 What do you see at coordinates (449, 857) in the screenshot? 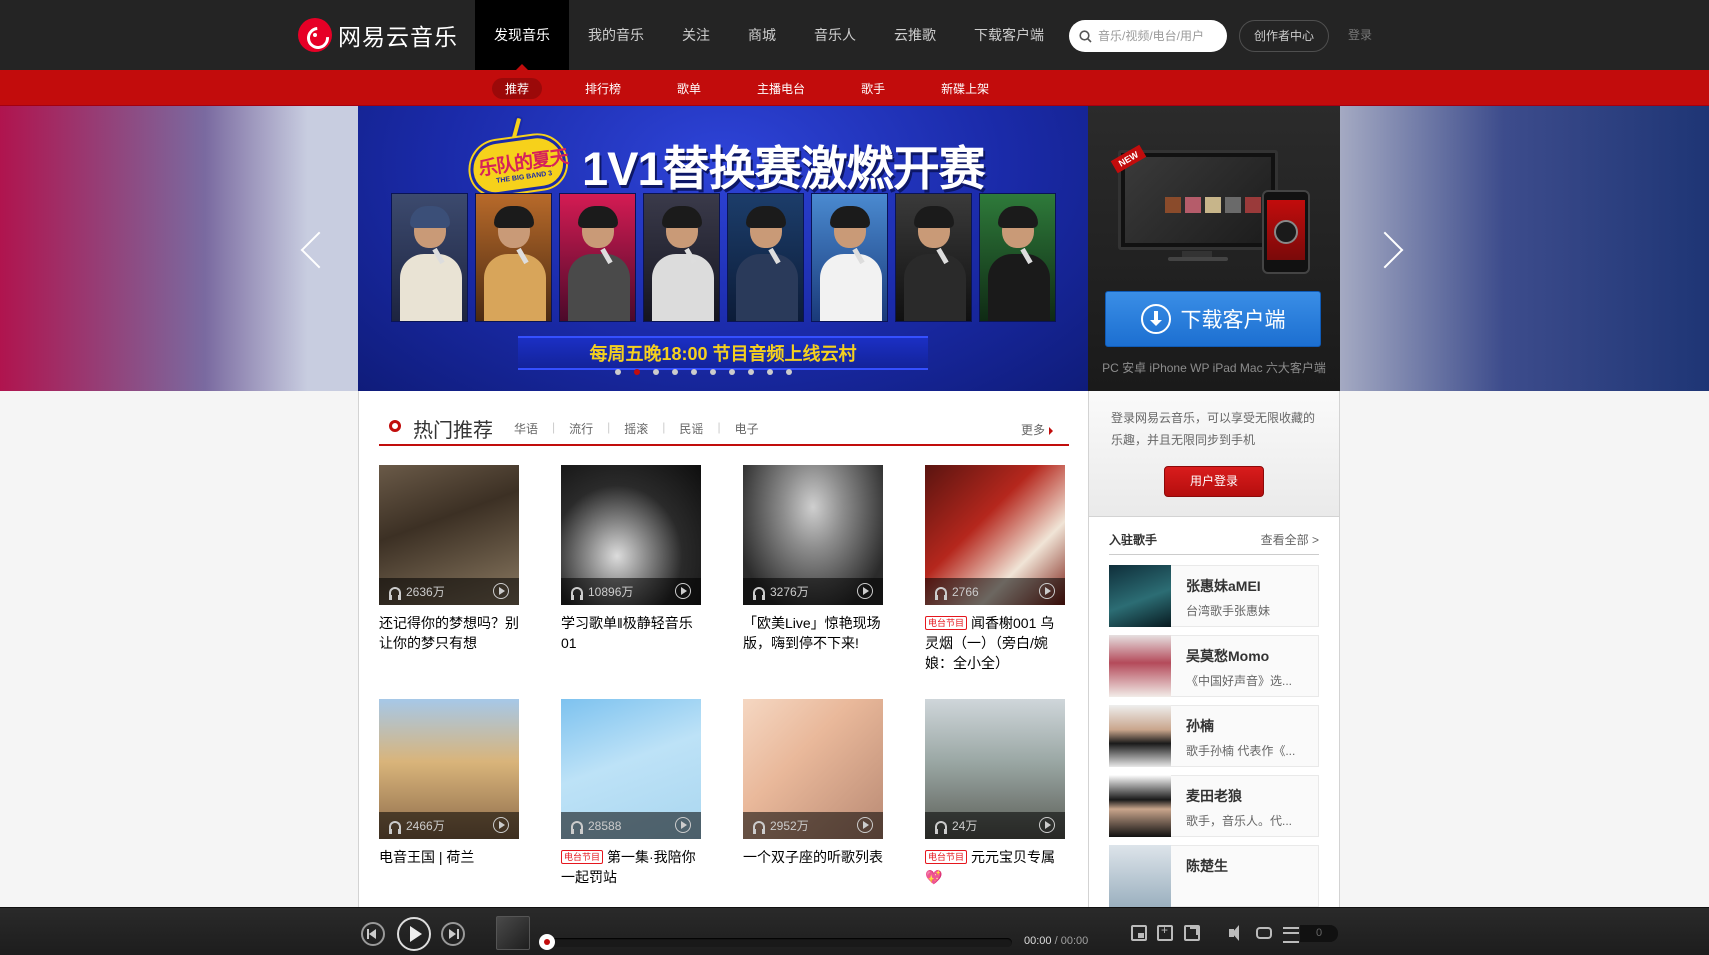
I see `playlist-title: 电音王国 | 荷兰` at bounding box center [449, 857].